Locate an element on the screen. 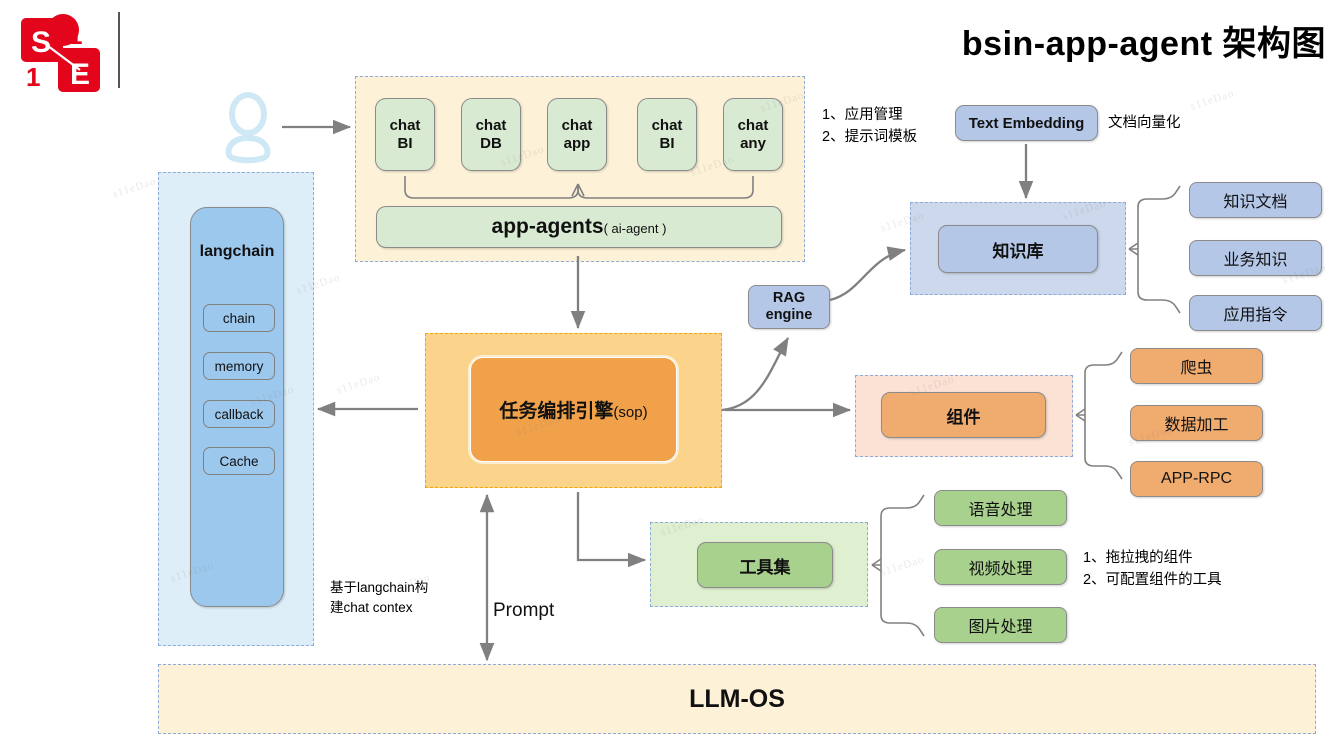  rag-label-line2: engine is located at coordinates (789, 315).